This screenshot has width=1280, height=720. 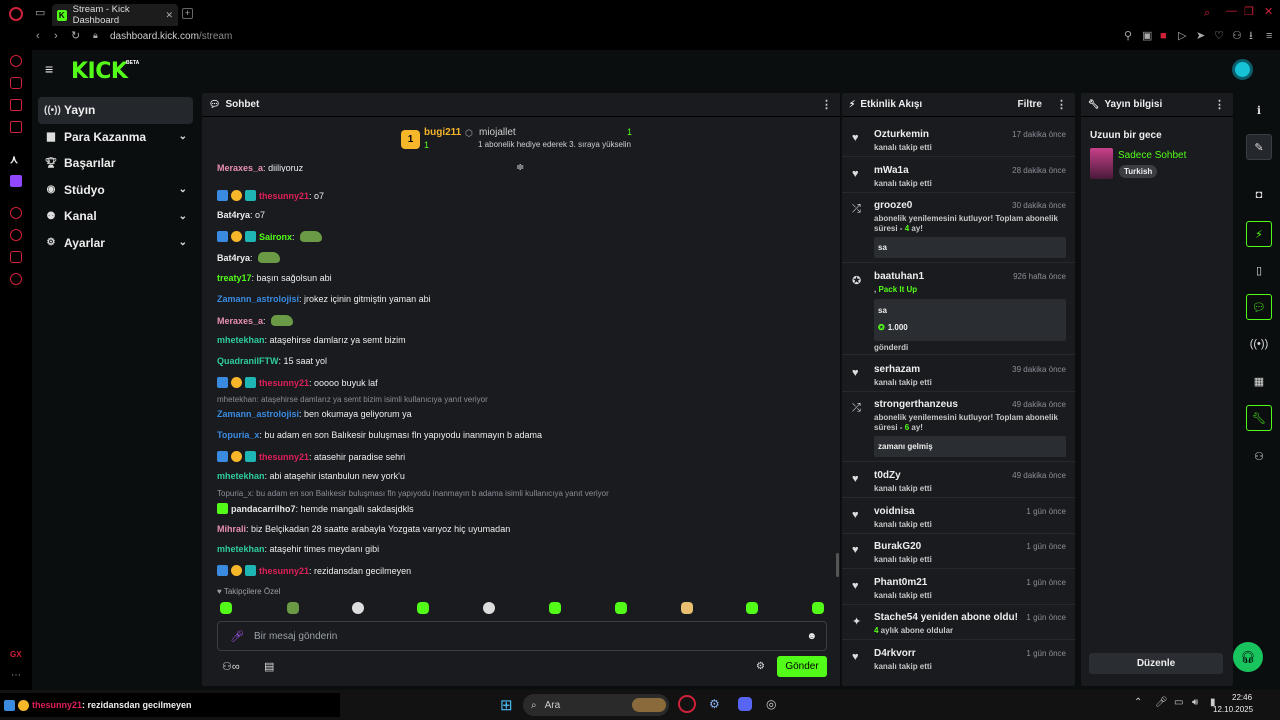 What do you see at coordinates (99, 71) in the screenshot?
I see `kick-logo: KICK` at bounding box center [99, 71].